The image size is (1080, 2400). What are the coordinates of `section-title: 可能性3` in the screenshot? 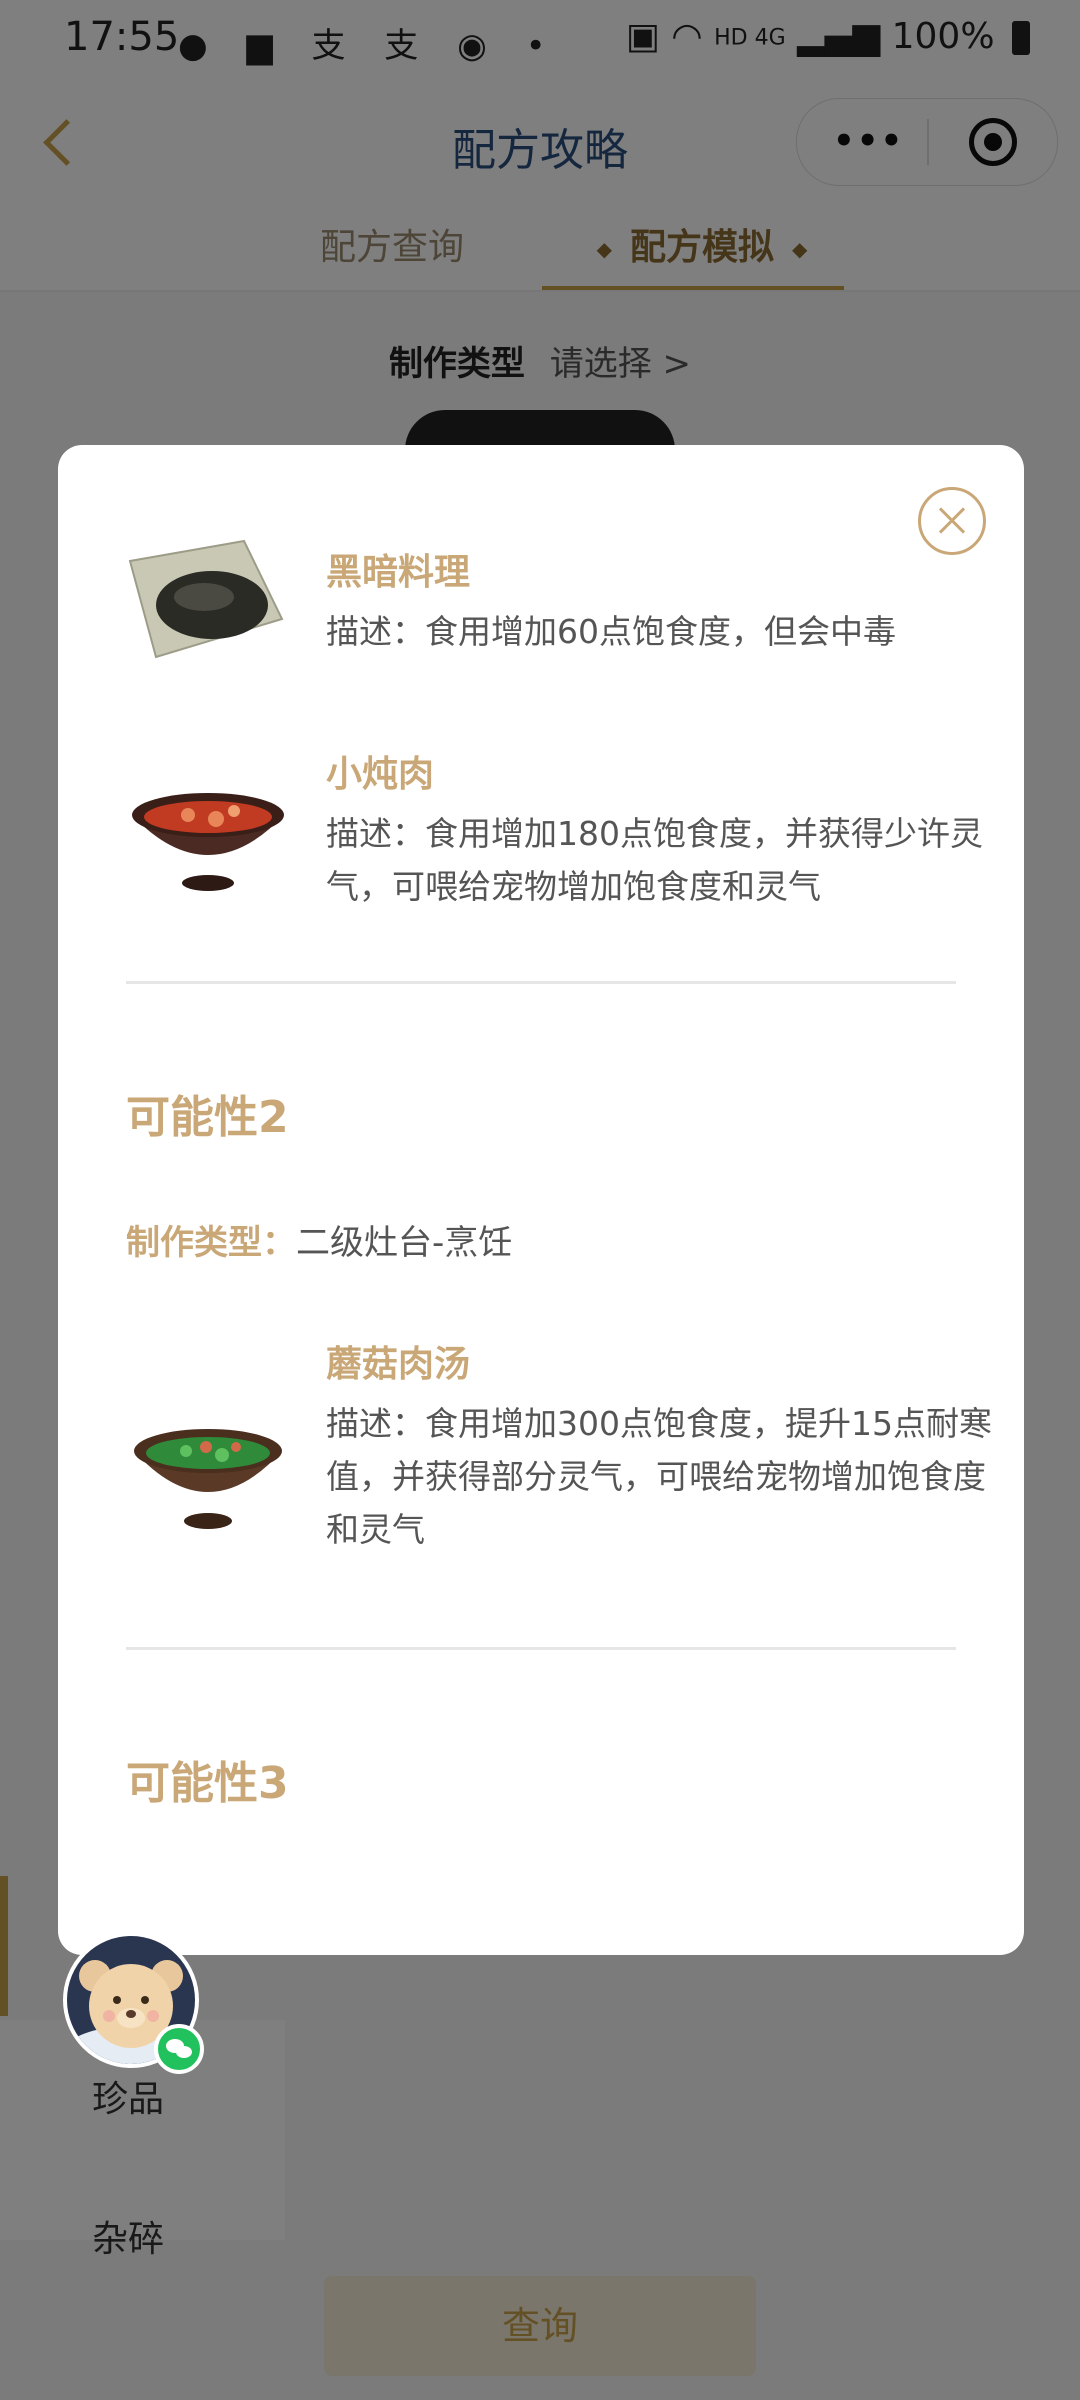 It's located at (207, 1783).